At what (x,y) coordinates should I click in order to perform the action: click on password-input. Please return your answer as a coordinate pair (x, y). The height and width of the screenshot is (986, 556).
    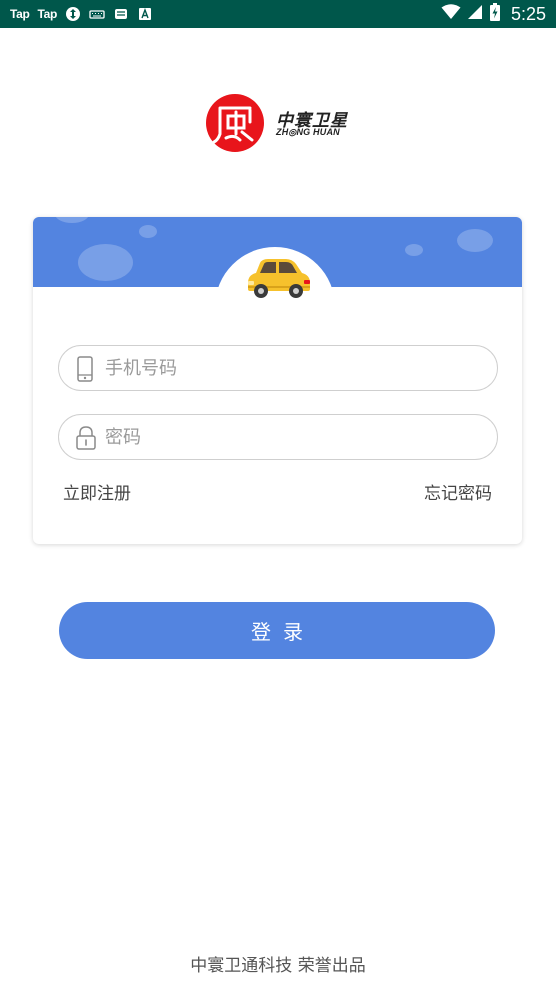
    Looking at the image, I should click on (295, 437).